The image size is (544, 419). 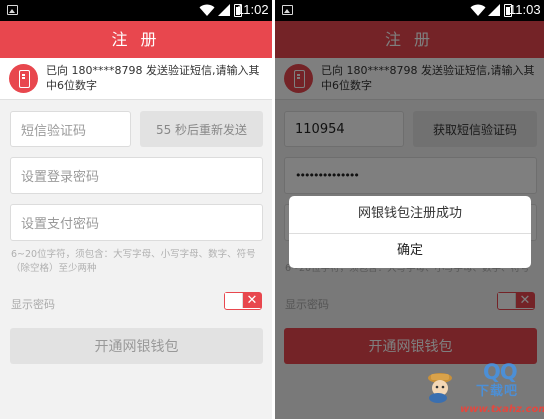 What do you see at coordinates (136, 10) in the screenshot?
I see `status-bar: 11:02` at bounding box center [136, 10].